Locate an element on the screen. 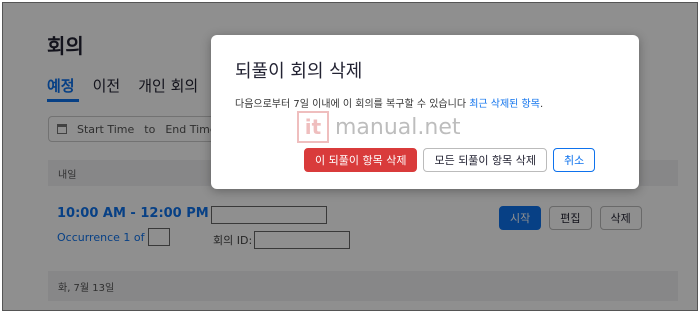  dialog-message-text: 다음으로부터 7일 이내에 이 회의를 복구할 수 있습니다 is located at coordinates (351, 104).